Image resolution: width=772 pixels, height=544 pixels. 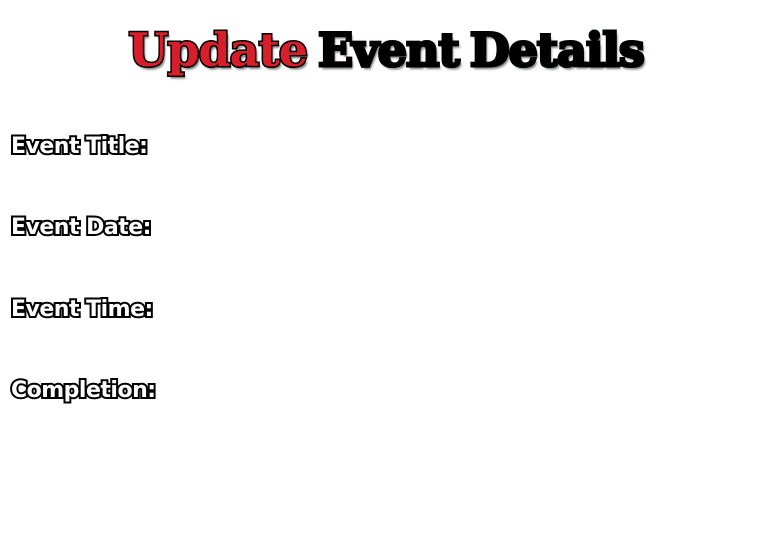 What do you see at coordinates (218, 50) in the screenshot?
I see `title-word-update: Update` at bounding box center [218, 50].